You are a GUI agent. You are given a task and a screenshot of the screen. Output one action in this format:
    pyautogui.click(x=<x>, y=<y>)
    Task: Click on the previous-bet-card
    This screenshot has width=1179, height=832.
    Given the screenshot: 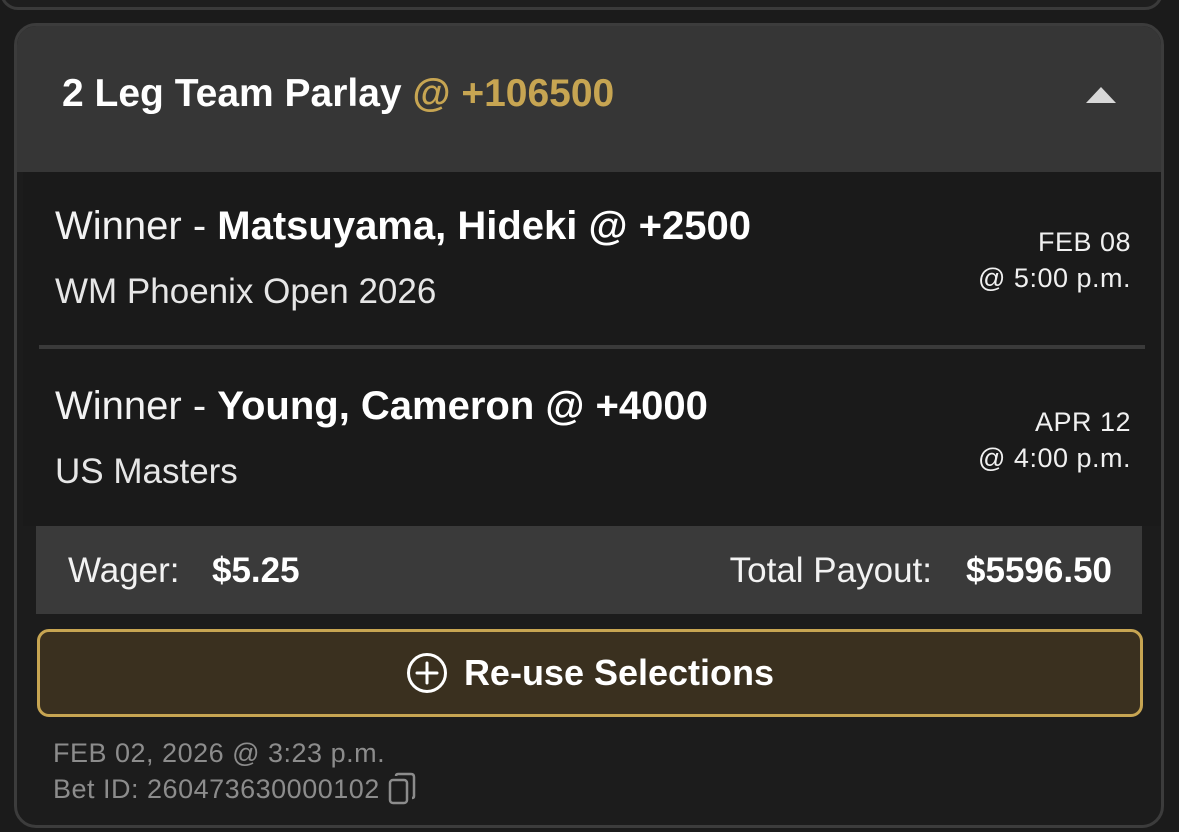 What is the action you would take?
    pyautogui.click(x=581, y=5)
    